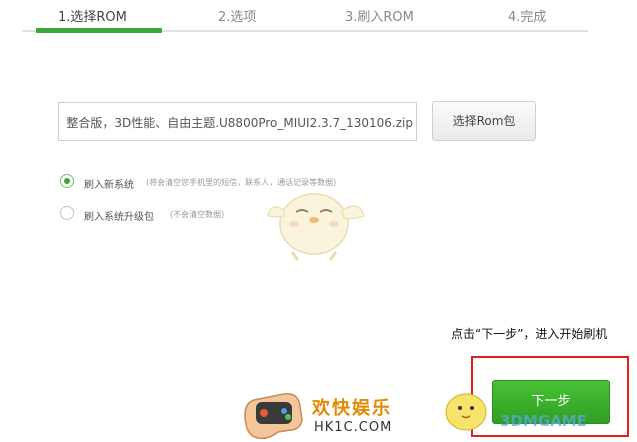 This screenshot has height=442, width=637. Describe the element at coordinates (466, 412) in the screenshot. I see `mascot-small-icon` at that location.